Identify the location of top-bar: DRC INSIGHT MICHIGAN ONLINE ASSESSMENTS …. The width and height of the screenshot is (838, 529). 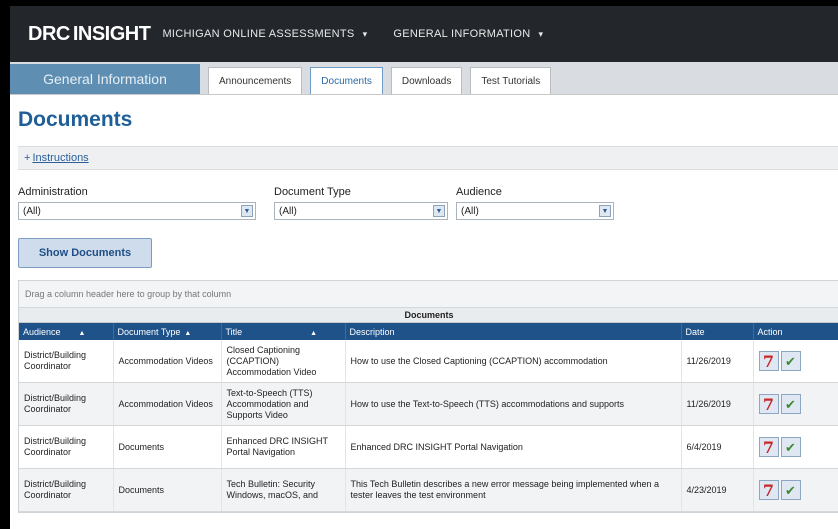
(424, 34).